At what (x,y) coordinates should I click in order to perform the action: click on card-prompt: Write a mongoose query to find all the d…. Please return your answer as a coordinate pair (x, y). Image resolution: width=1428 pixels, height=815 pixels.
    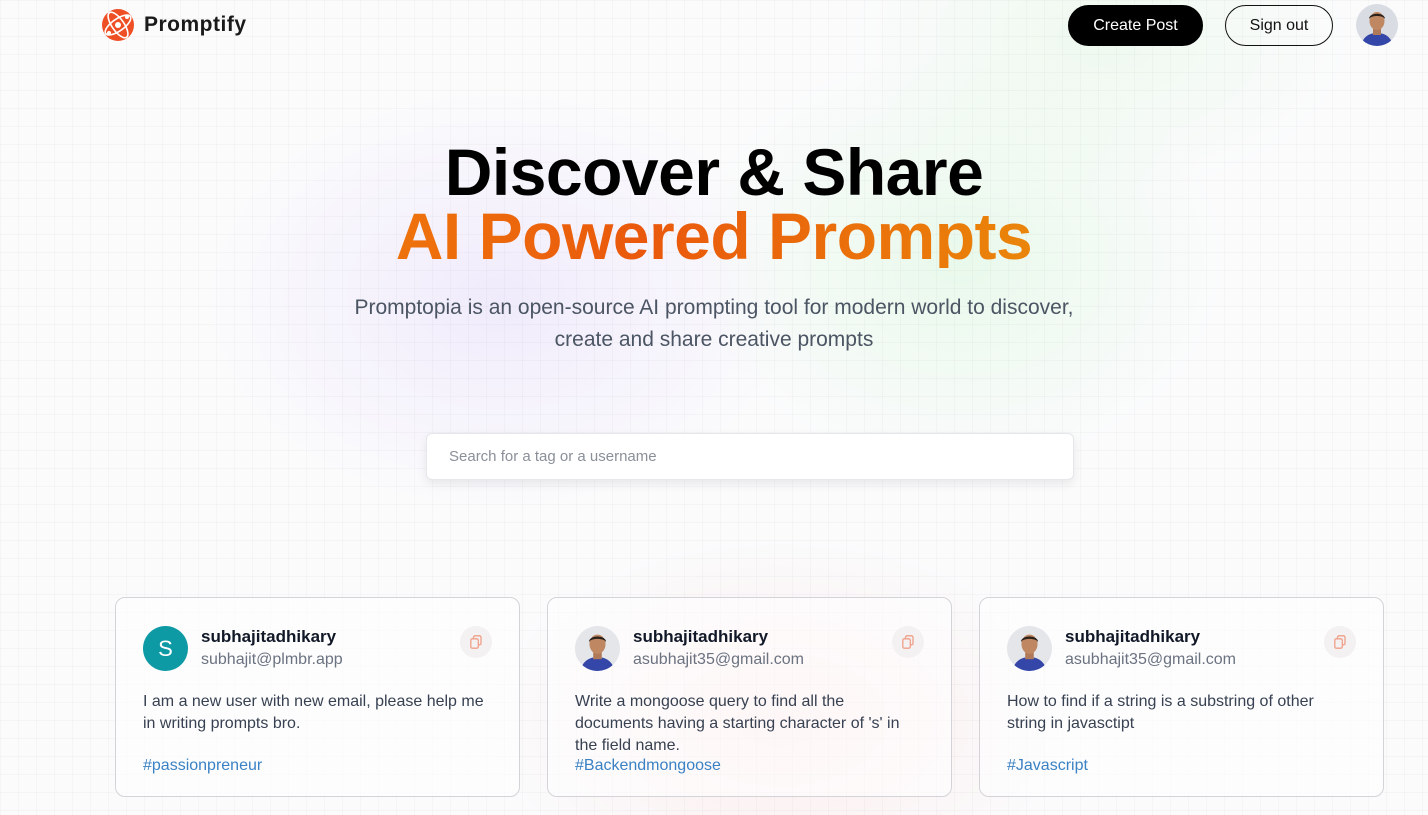
    Looking at the image, I should click on (737, 723).